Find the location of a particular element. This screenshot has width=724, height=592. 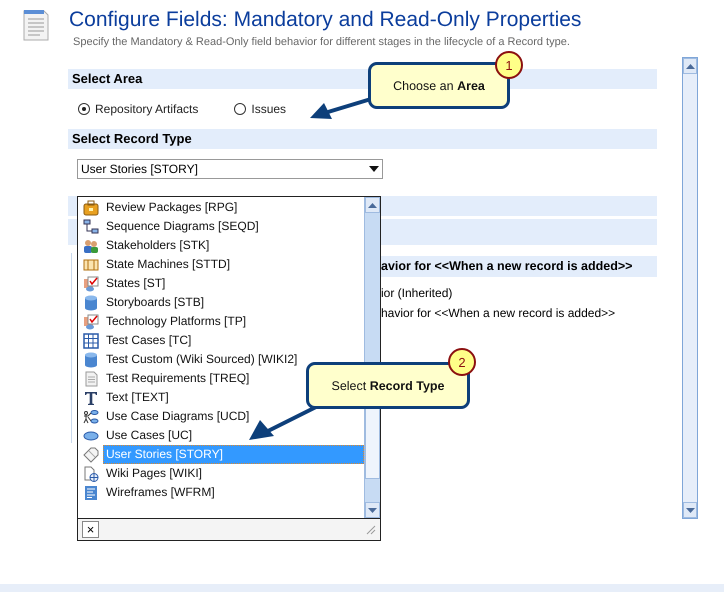

table-icon is located at coordinates (91, 340).